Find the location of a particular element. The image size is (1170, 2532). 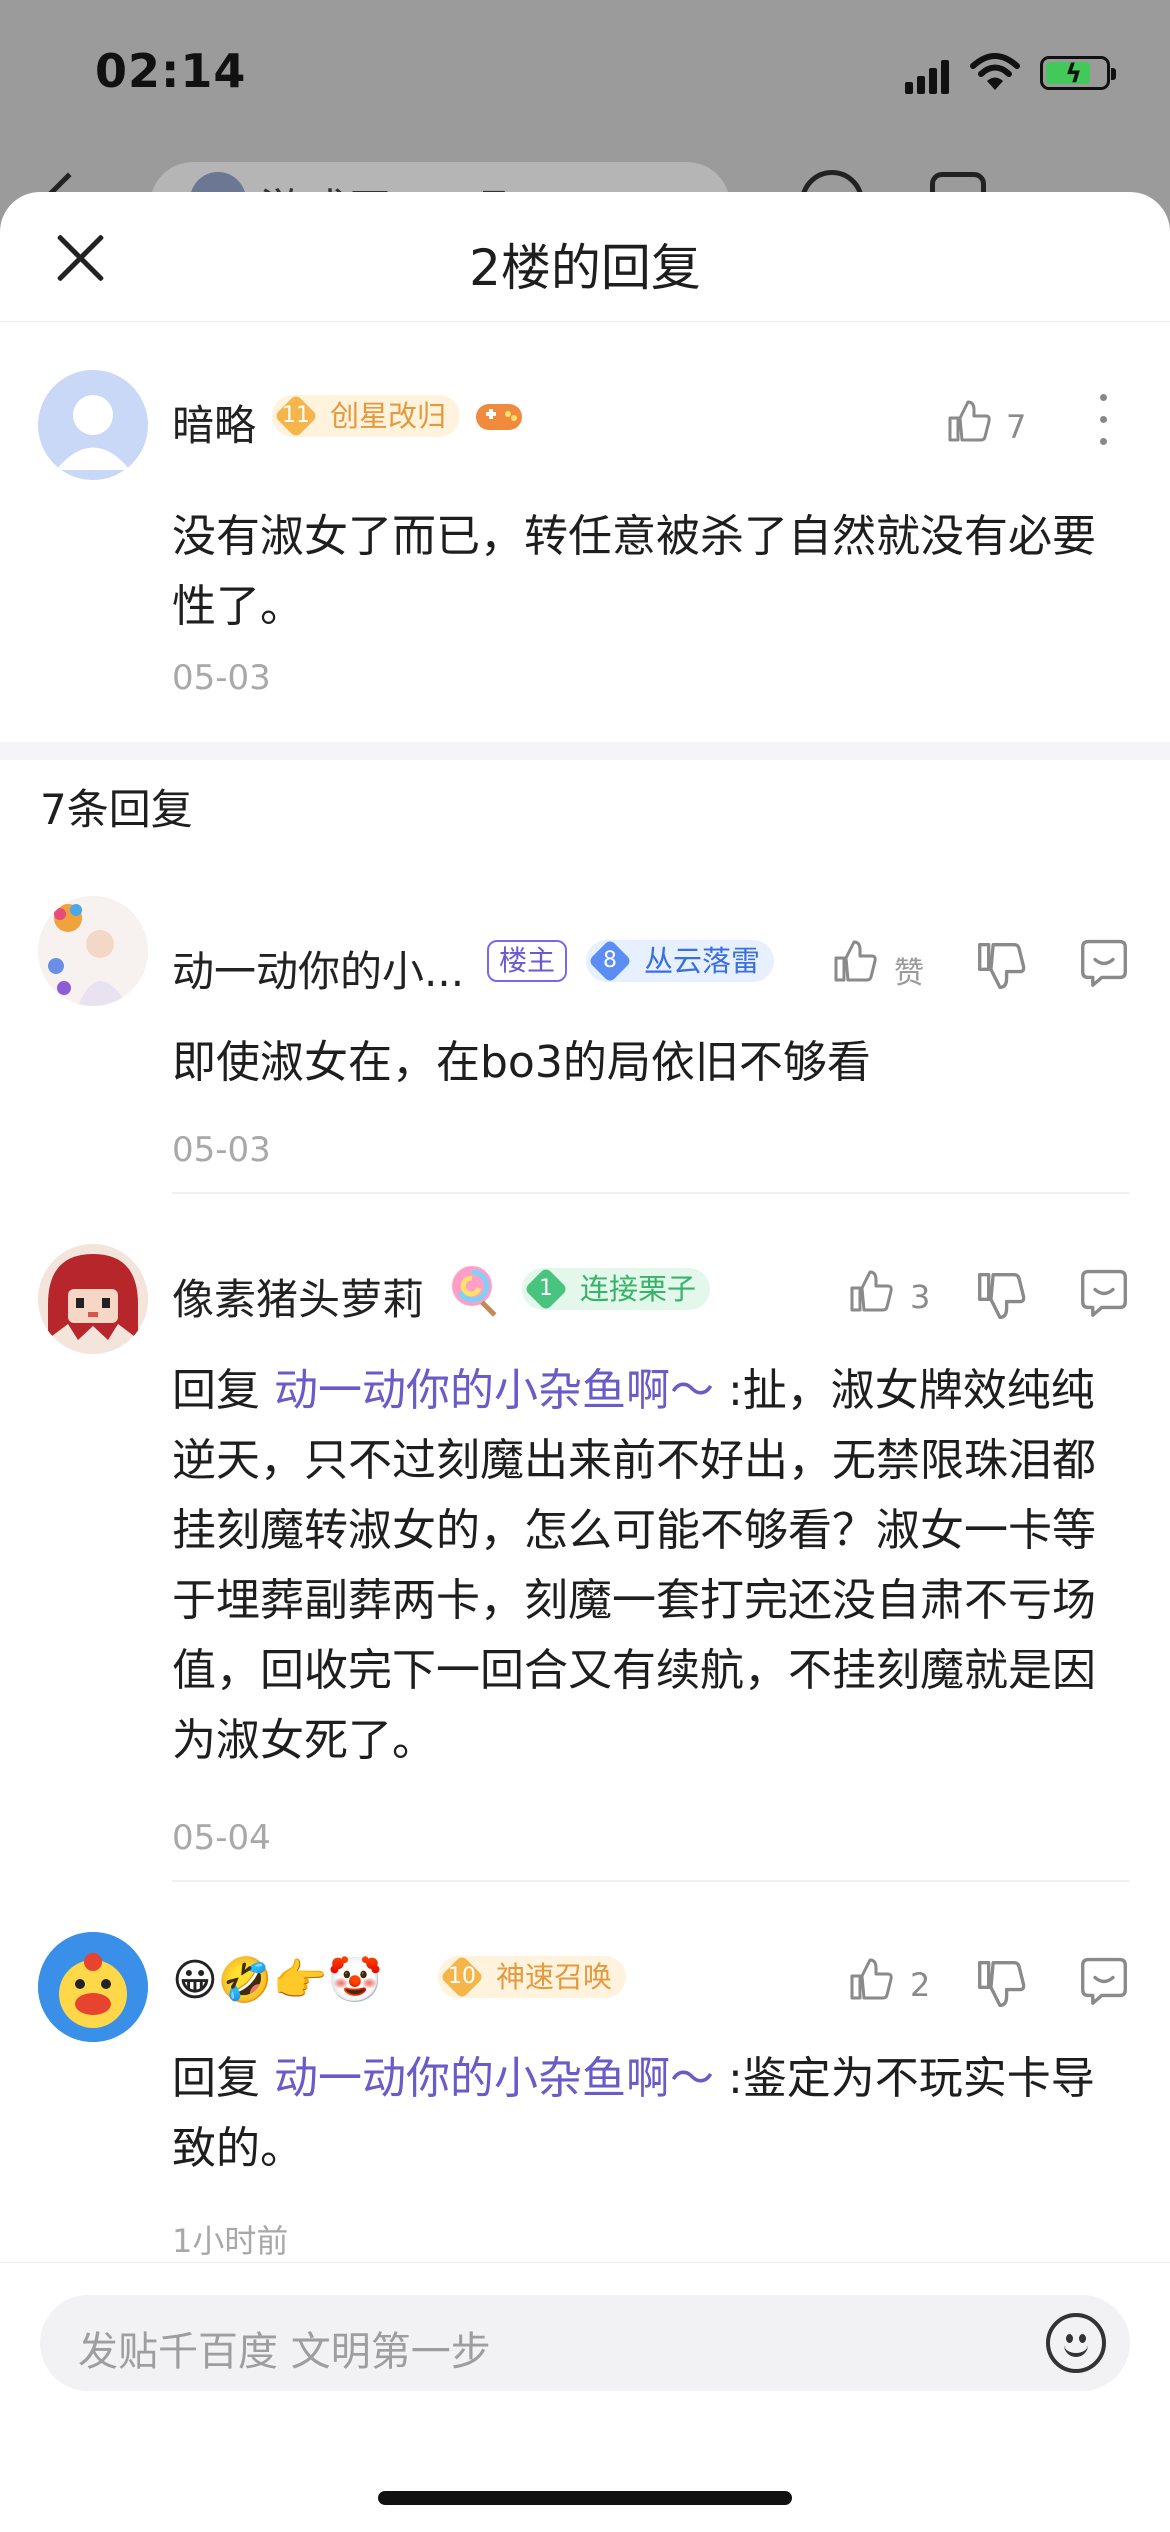

level-title: 连接栗子 is located at coordinates (638, 1289).